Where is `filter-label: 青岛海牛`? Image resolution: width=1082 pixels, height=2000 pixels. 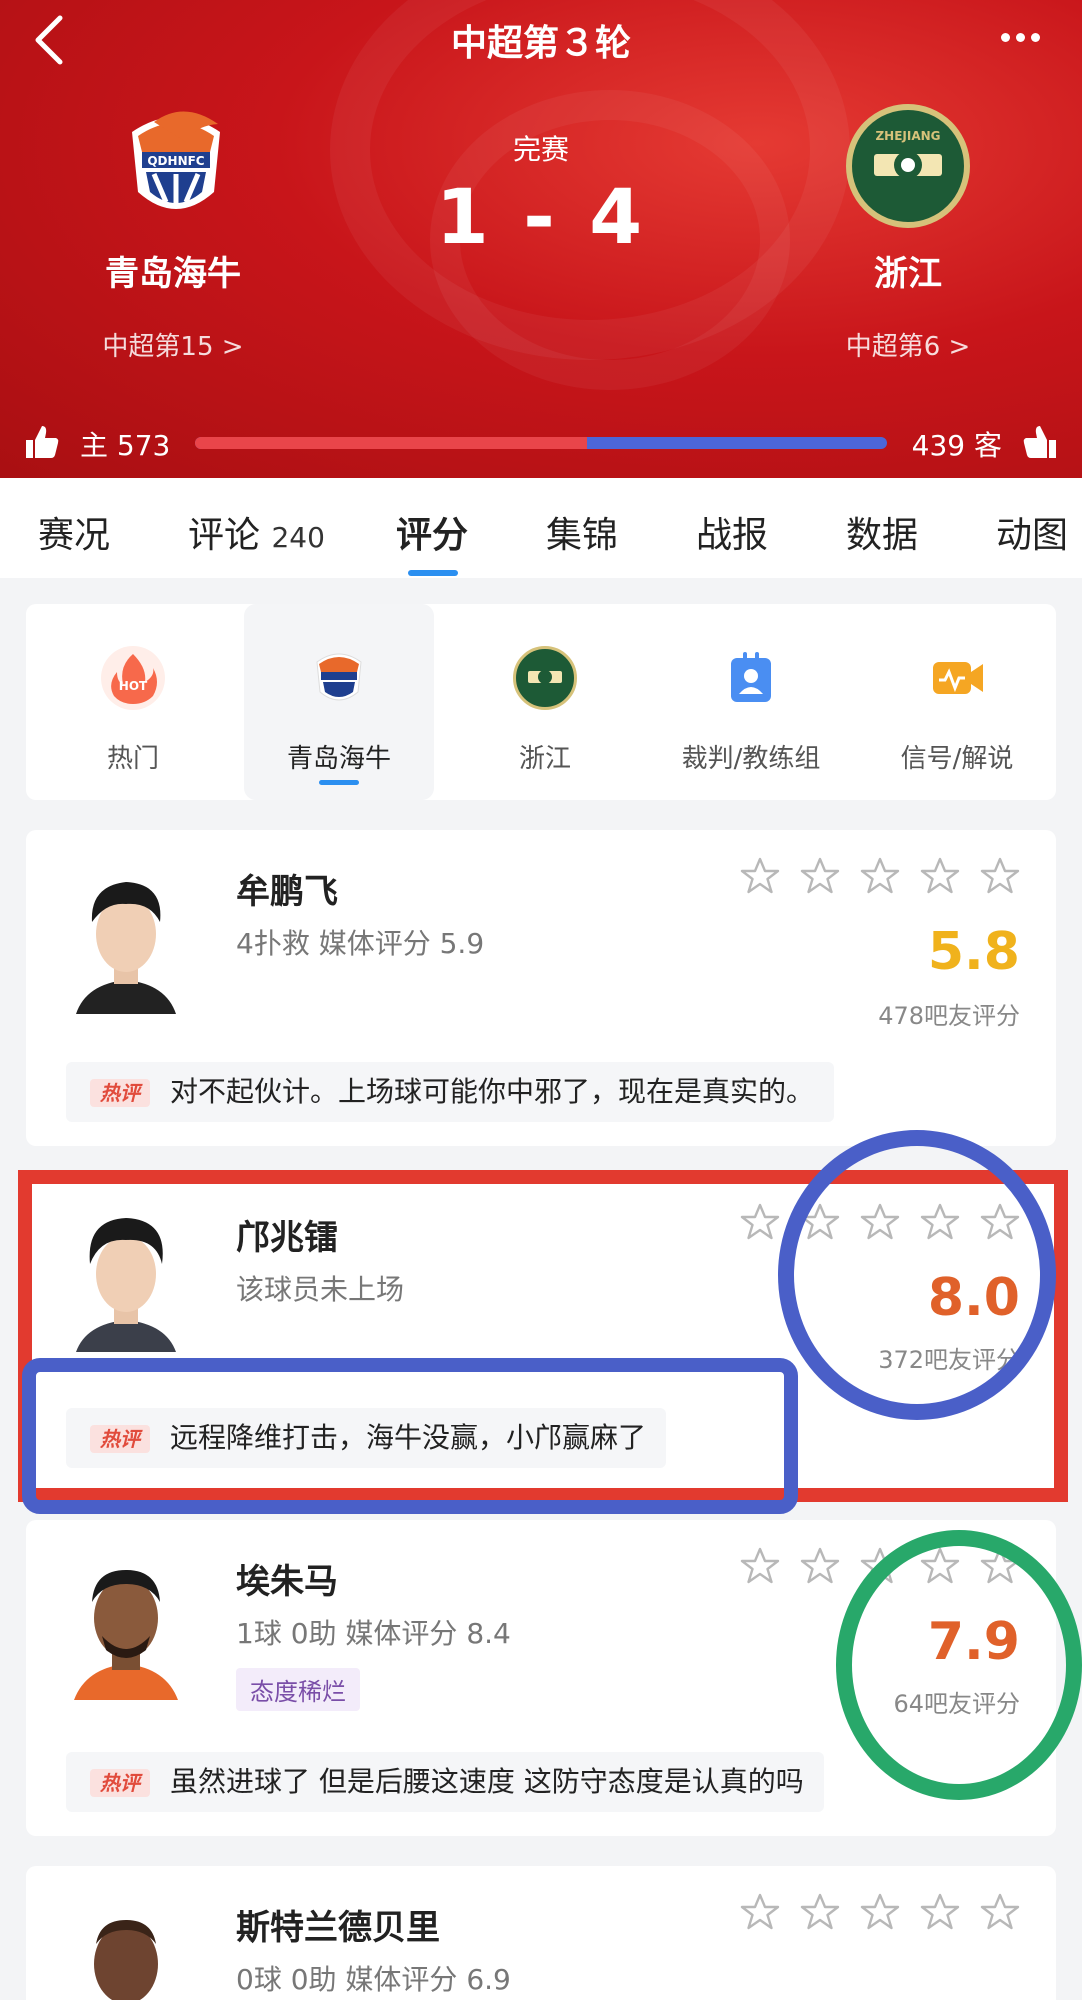 filter-label: 青岛海牛 is located at coordinates (338, 759).